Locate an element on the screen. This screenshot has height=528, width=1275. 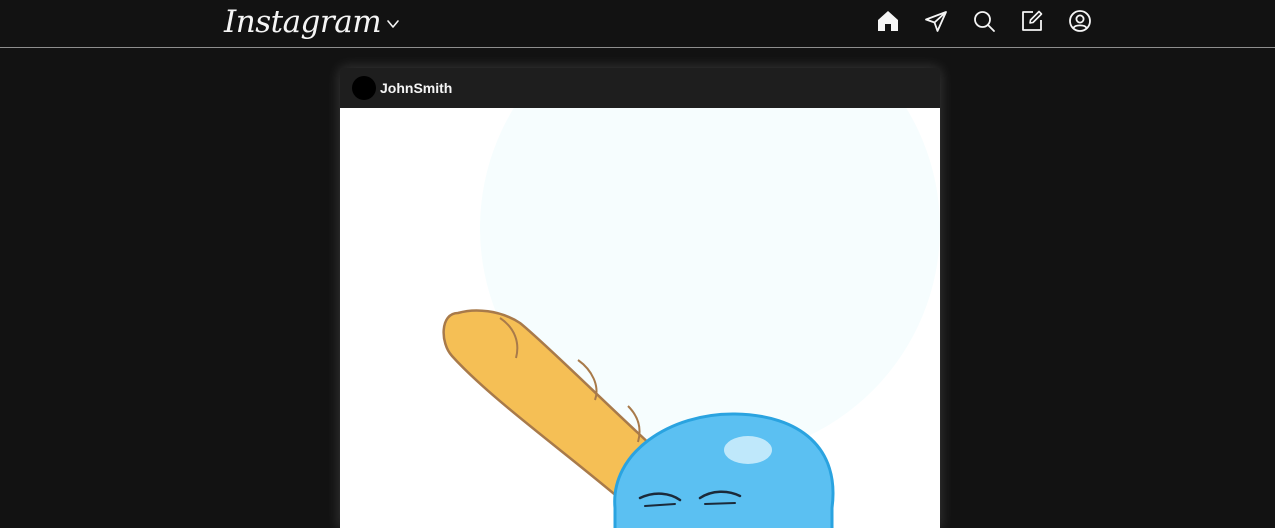
home-icon is located at coordinates (888, 21).